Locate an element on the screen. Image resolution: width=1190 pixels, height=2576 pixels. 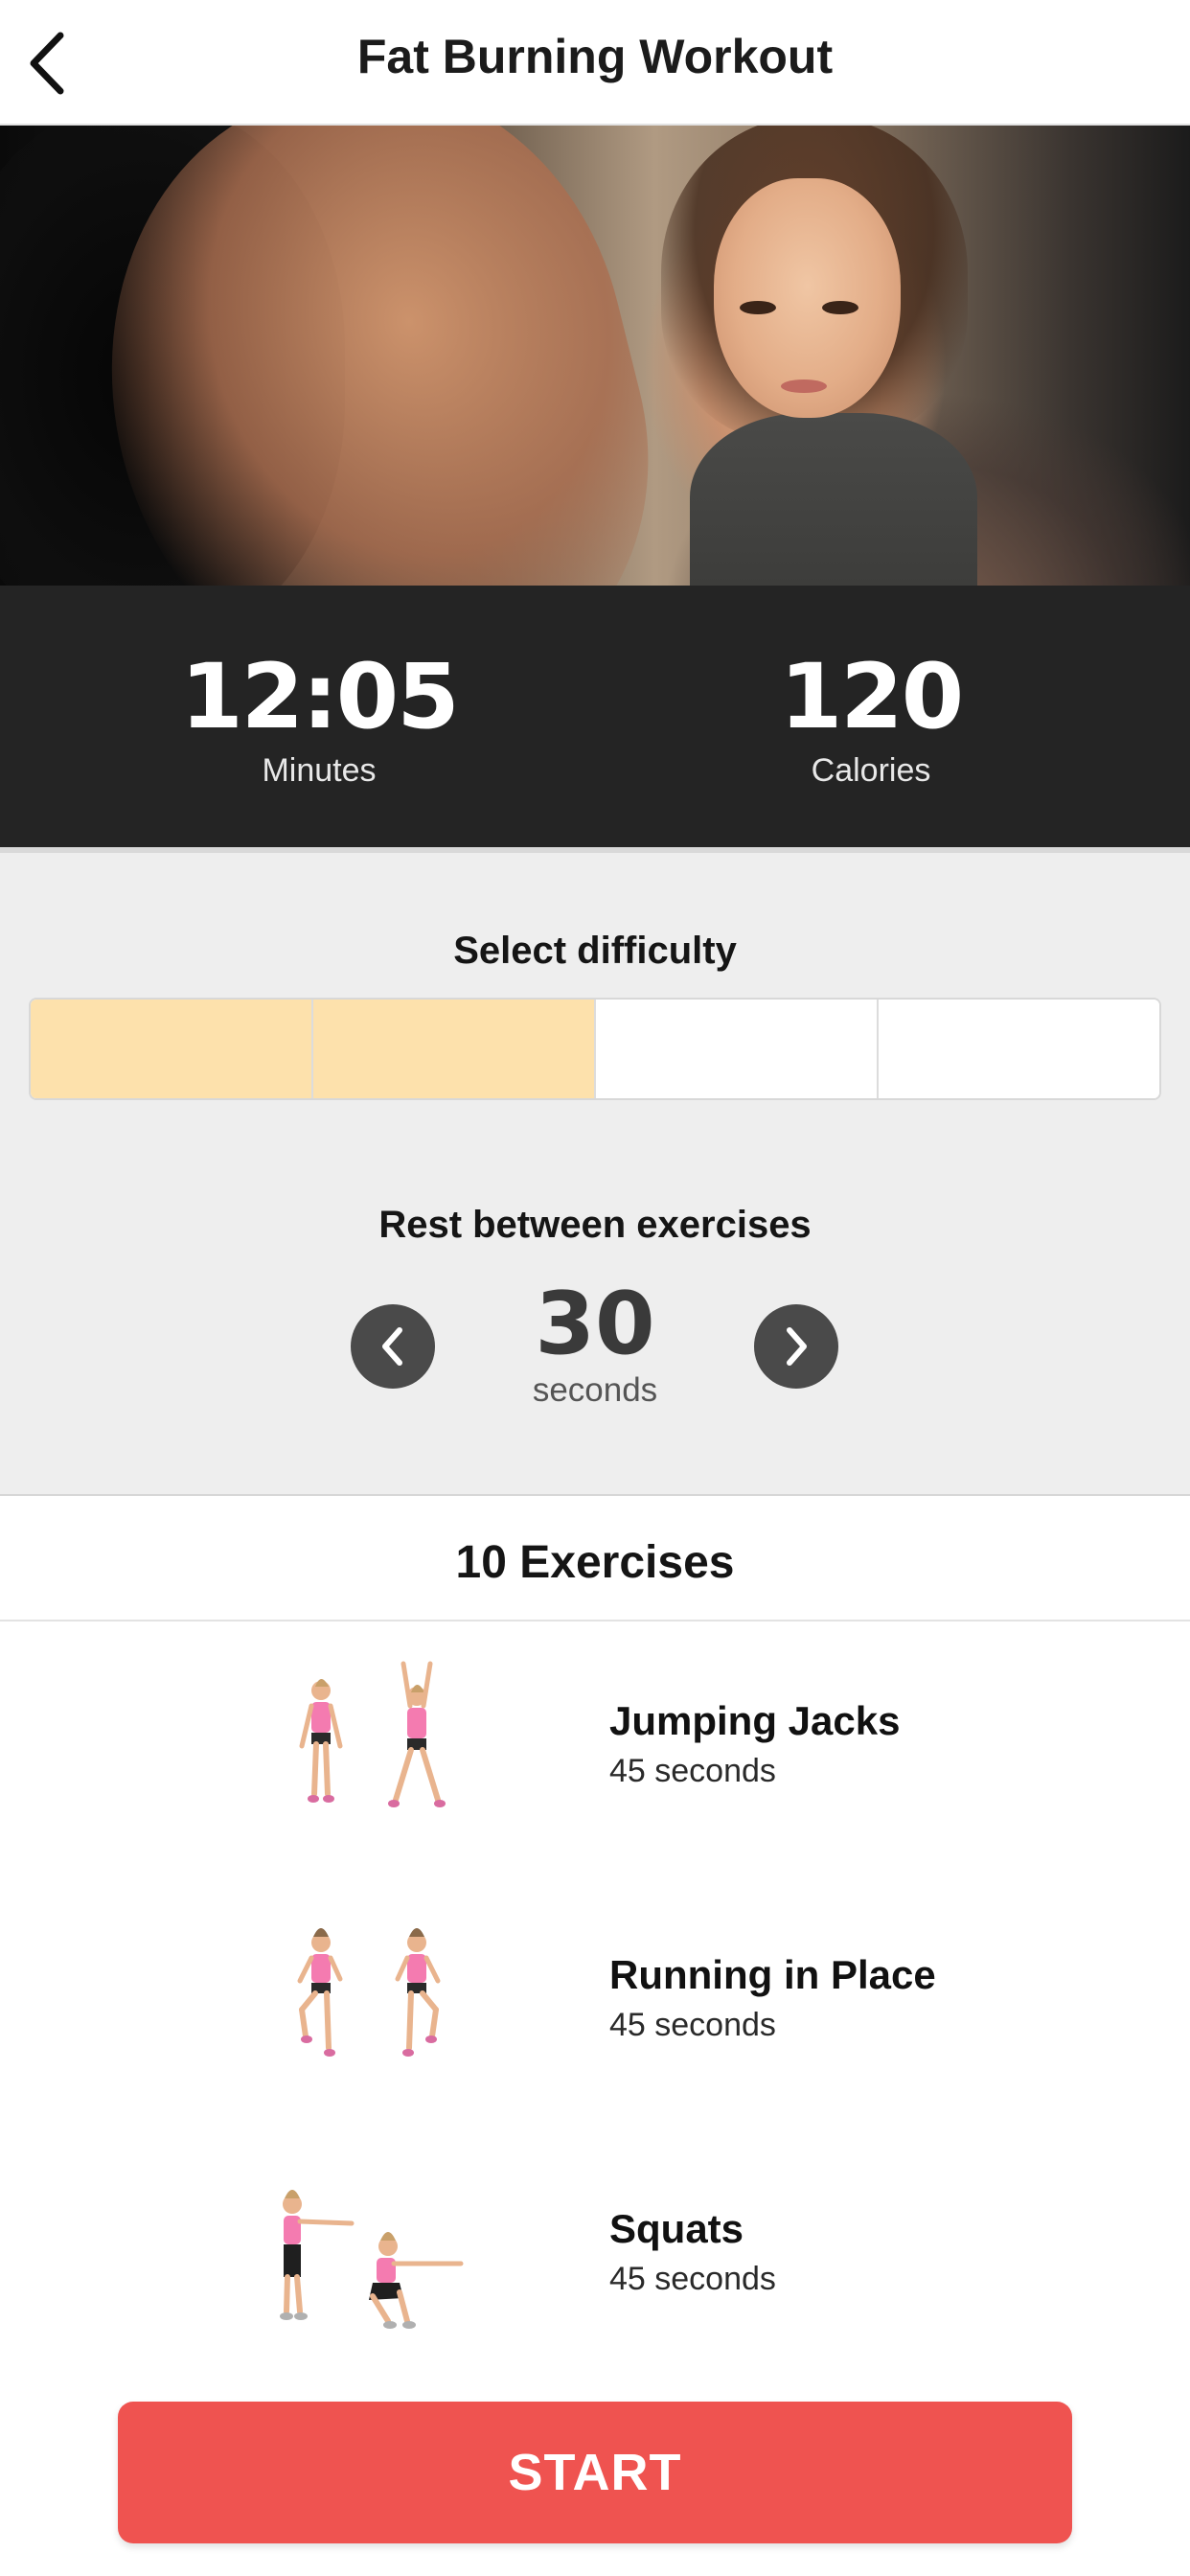
start-button: START is located at coordinates (595, 2472).